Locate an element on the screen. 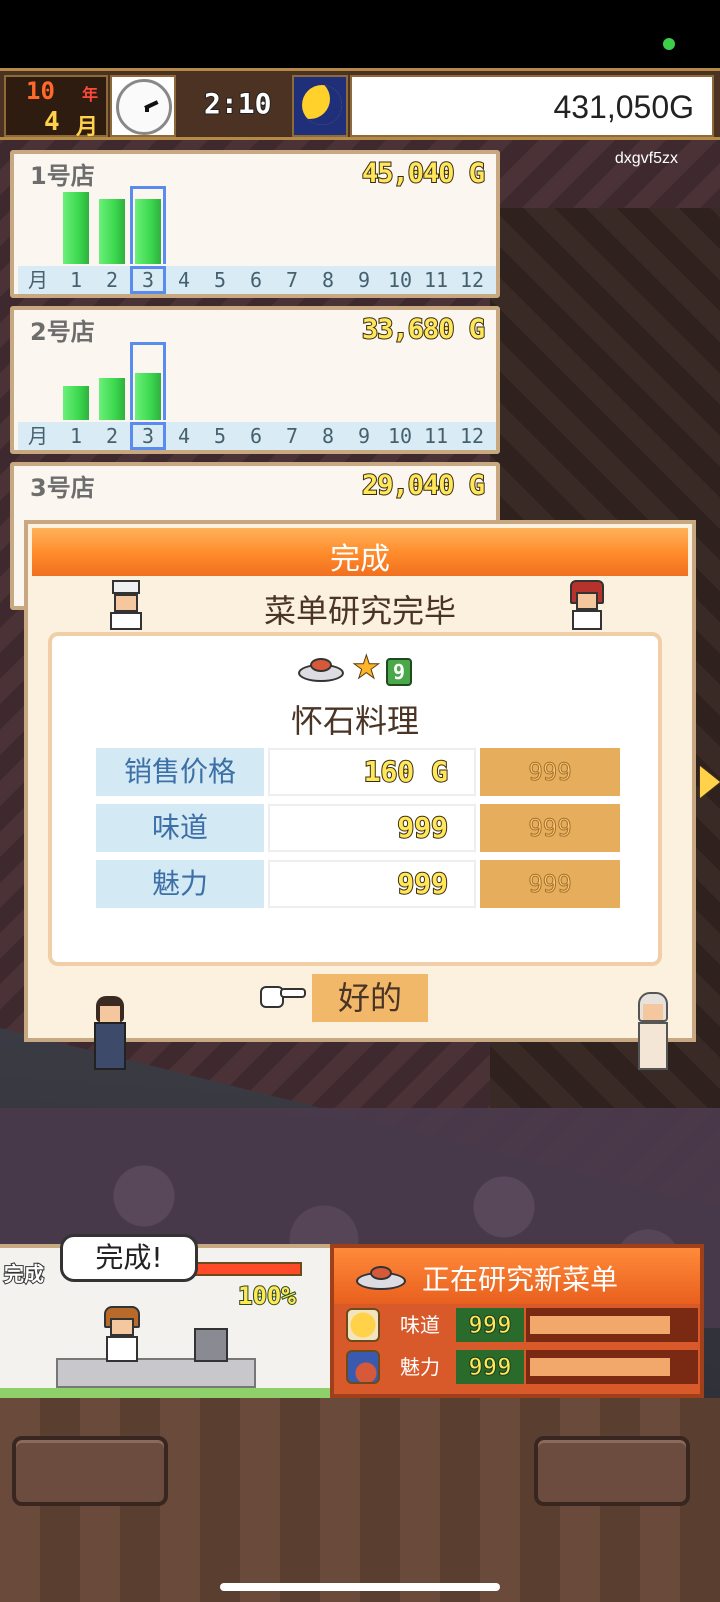  right-menu-button is located at coordinates (612, 1471).